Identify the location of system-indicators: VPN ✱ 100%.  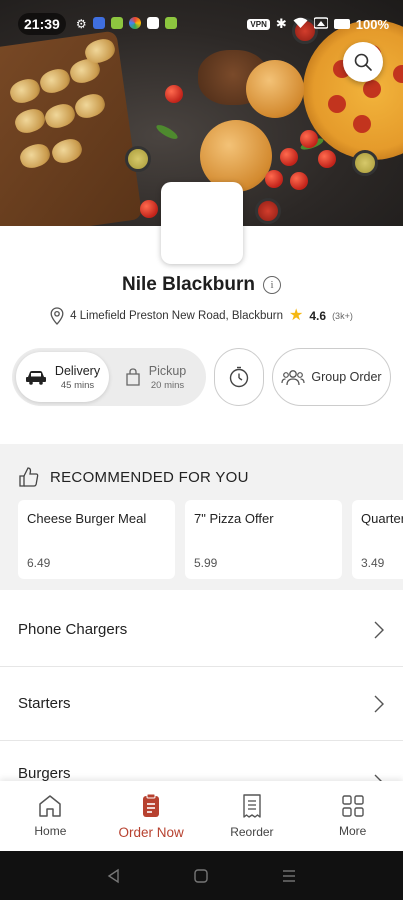
(318, 24).